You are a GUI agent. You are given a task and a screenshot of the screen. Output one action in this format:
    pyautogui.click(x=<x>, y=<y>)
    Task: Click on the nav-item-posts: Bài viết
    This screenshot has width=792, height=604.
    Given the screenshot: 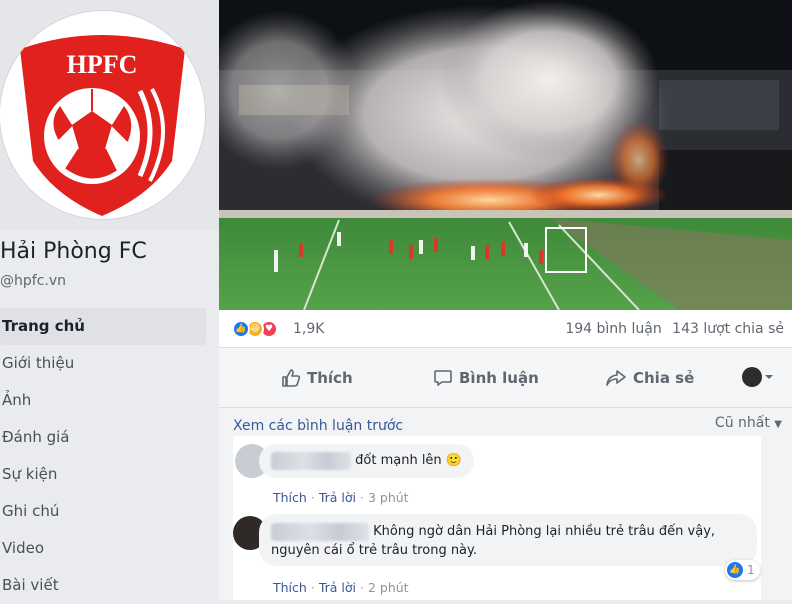 What is the action you would take?
    pyautogui.click(x=103, y=585)
    